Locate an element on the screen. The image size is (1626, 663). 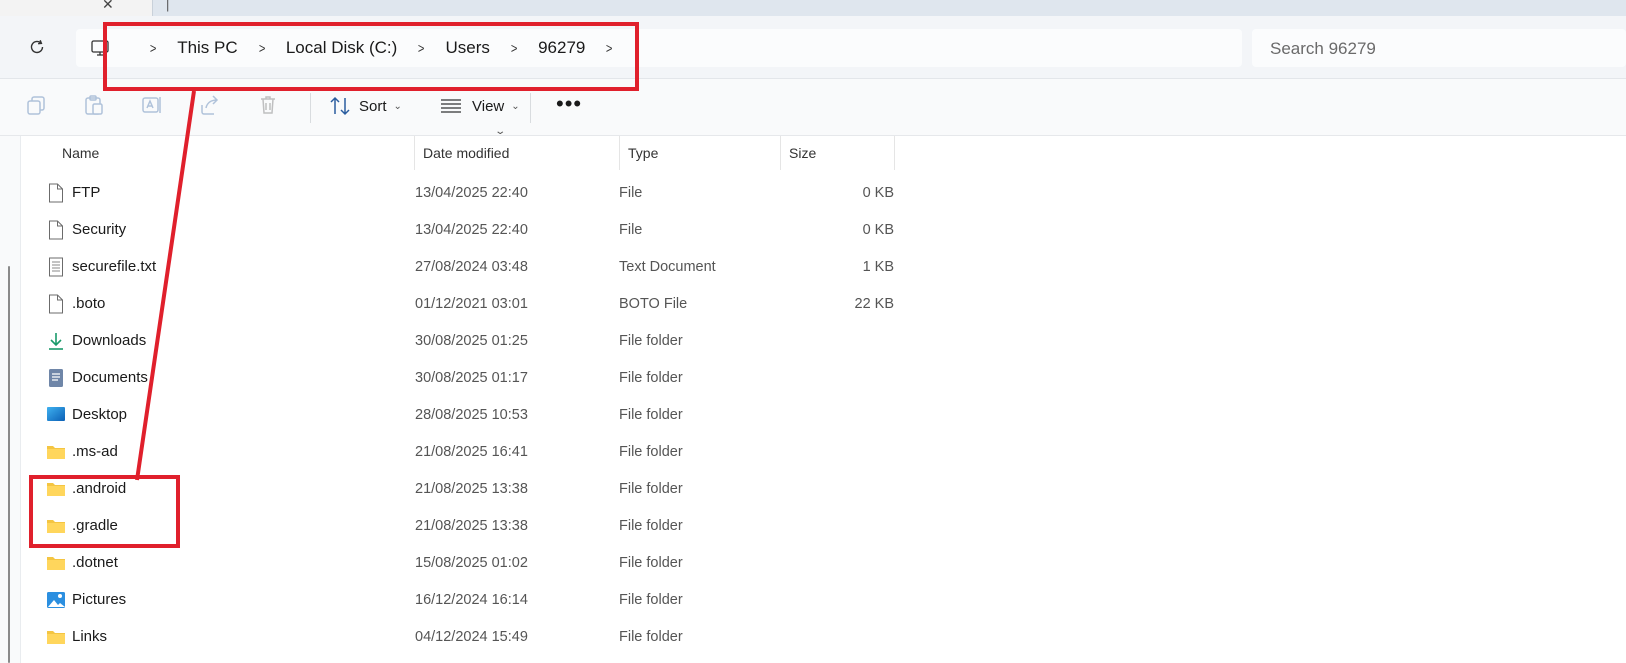
copy-icon is located at coordinates (36, 105).